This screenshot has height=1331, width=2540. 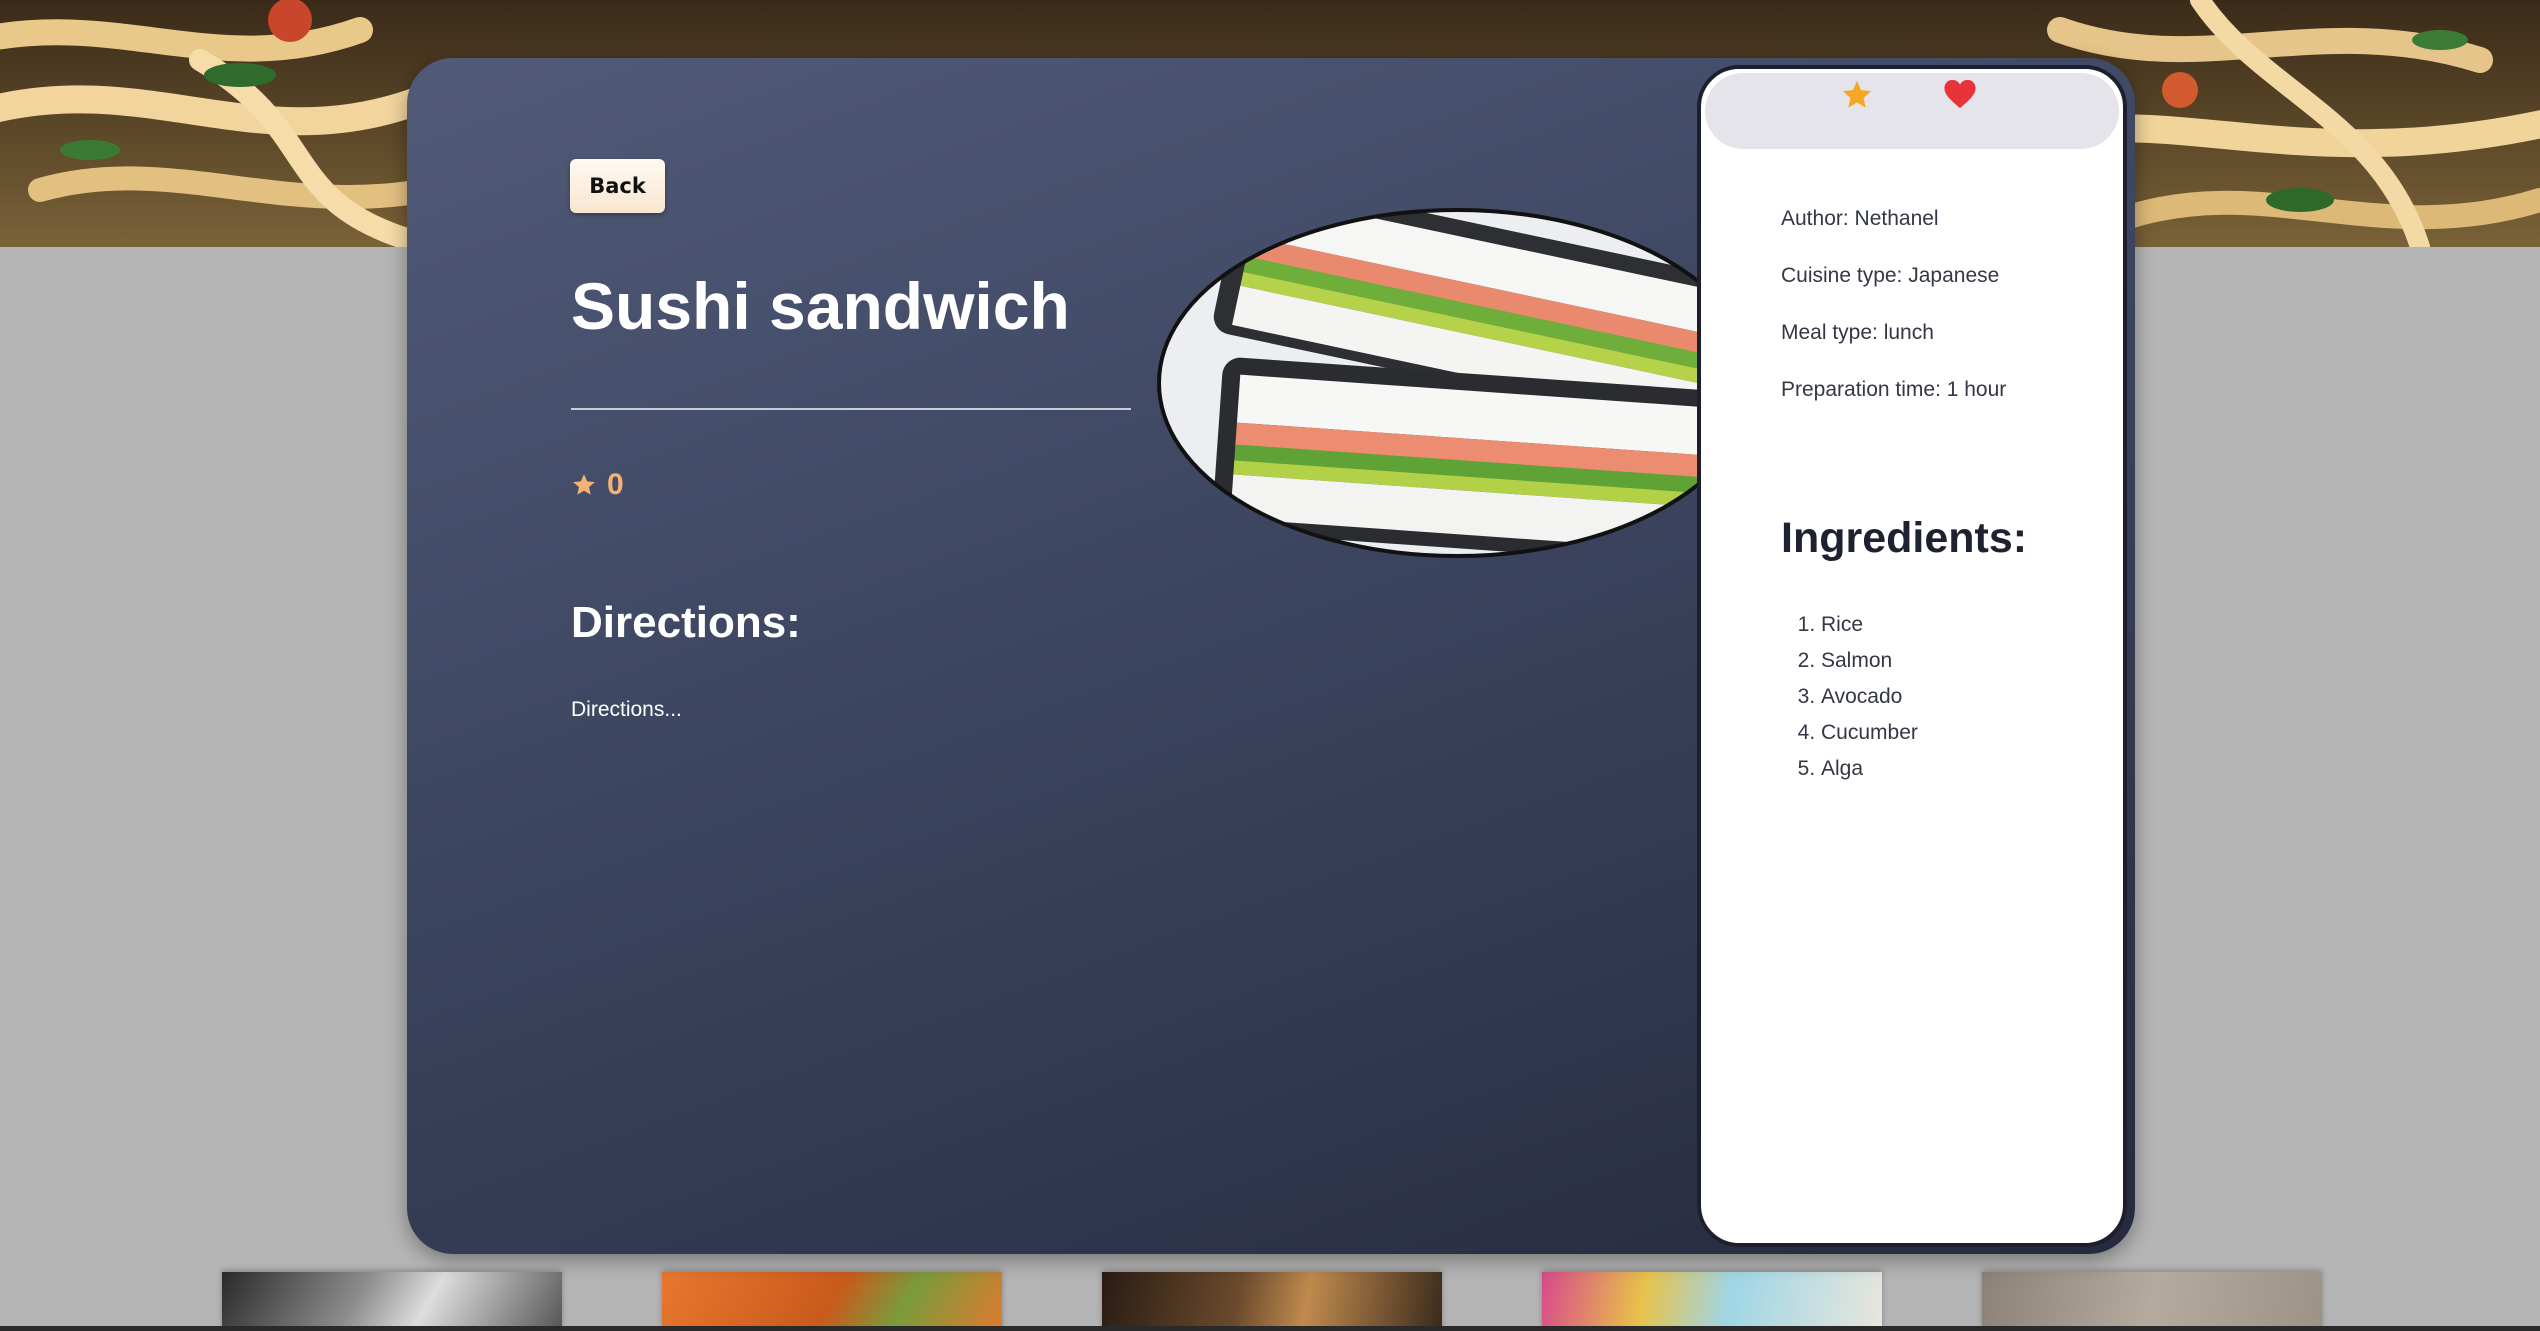 I want to click on author-text: Author: Nethanel, so click(x=1860, y=218).